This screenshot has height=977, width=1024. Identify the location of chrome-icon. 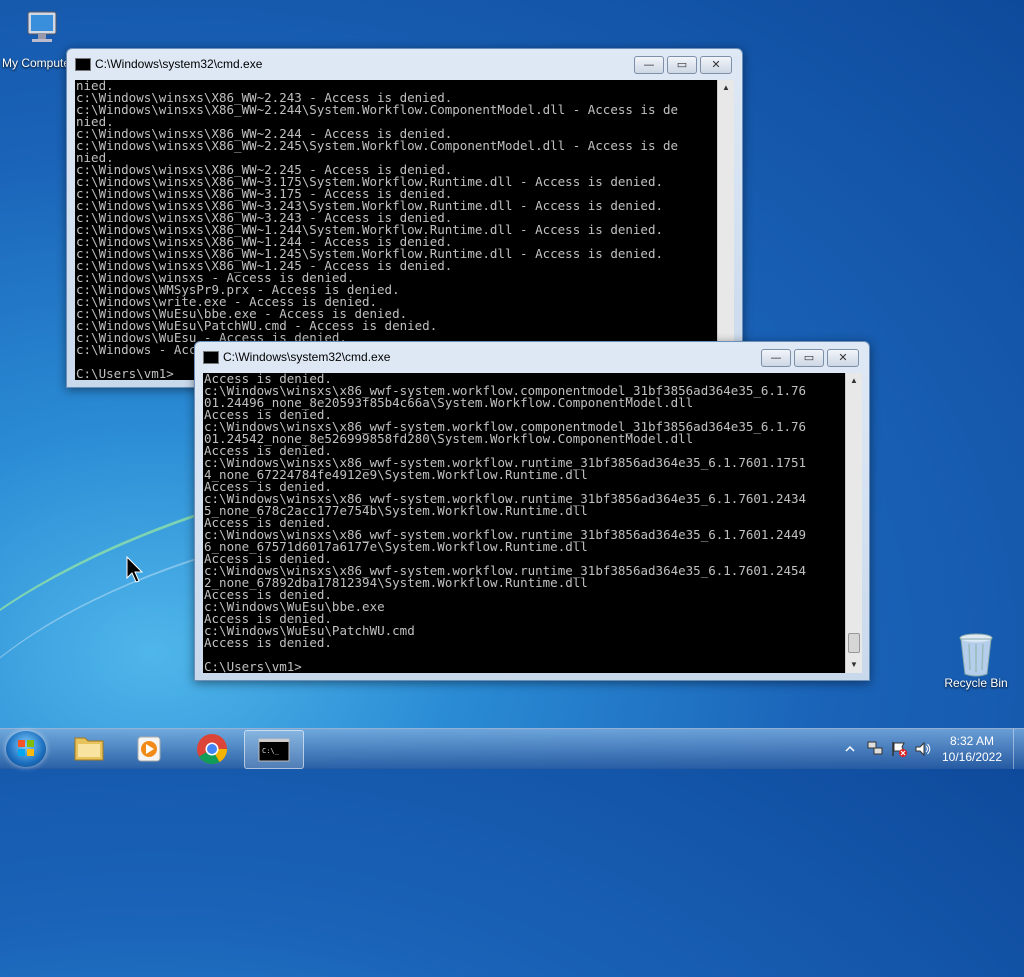
(212, 749).